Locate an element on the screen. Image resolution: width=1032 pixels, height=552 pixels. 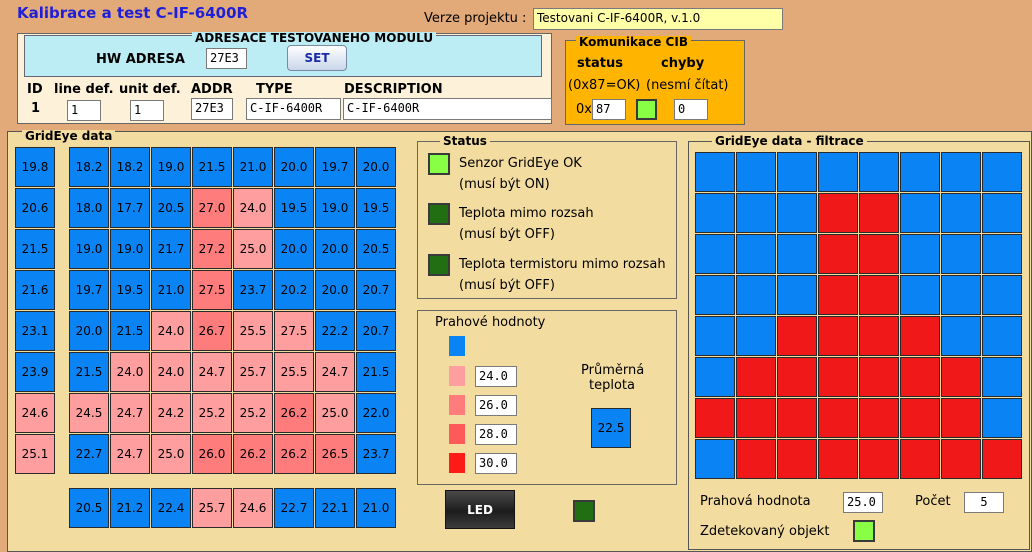
grid-cell: 18.2 is located at coordinates (130, 167).